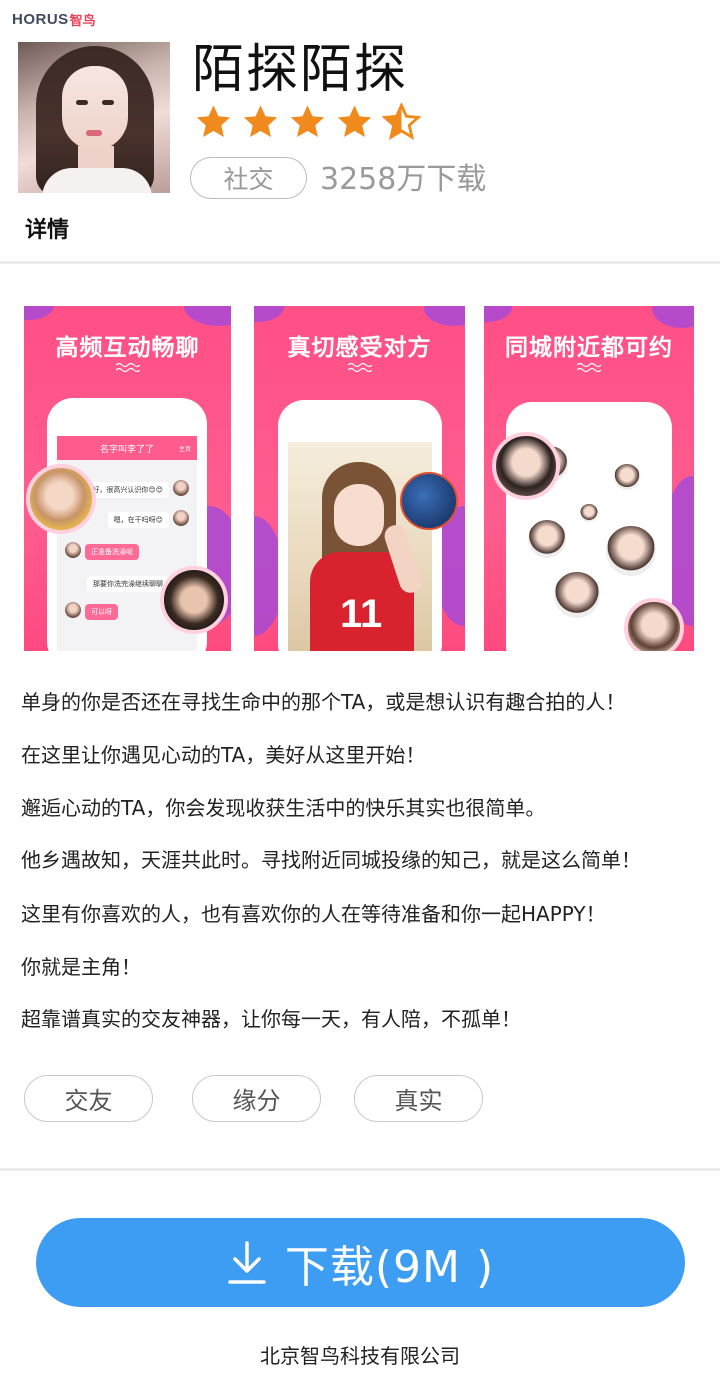  Describe the element at coordinates (589, 478) in the screenshot. I see `screenshot-nearby: 同城附近都可约` at that location.